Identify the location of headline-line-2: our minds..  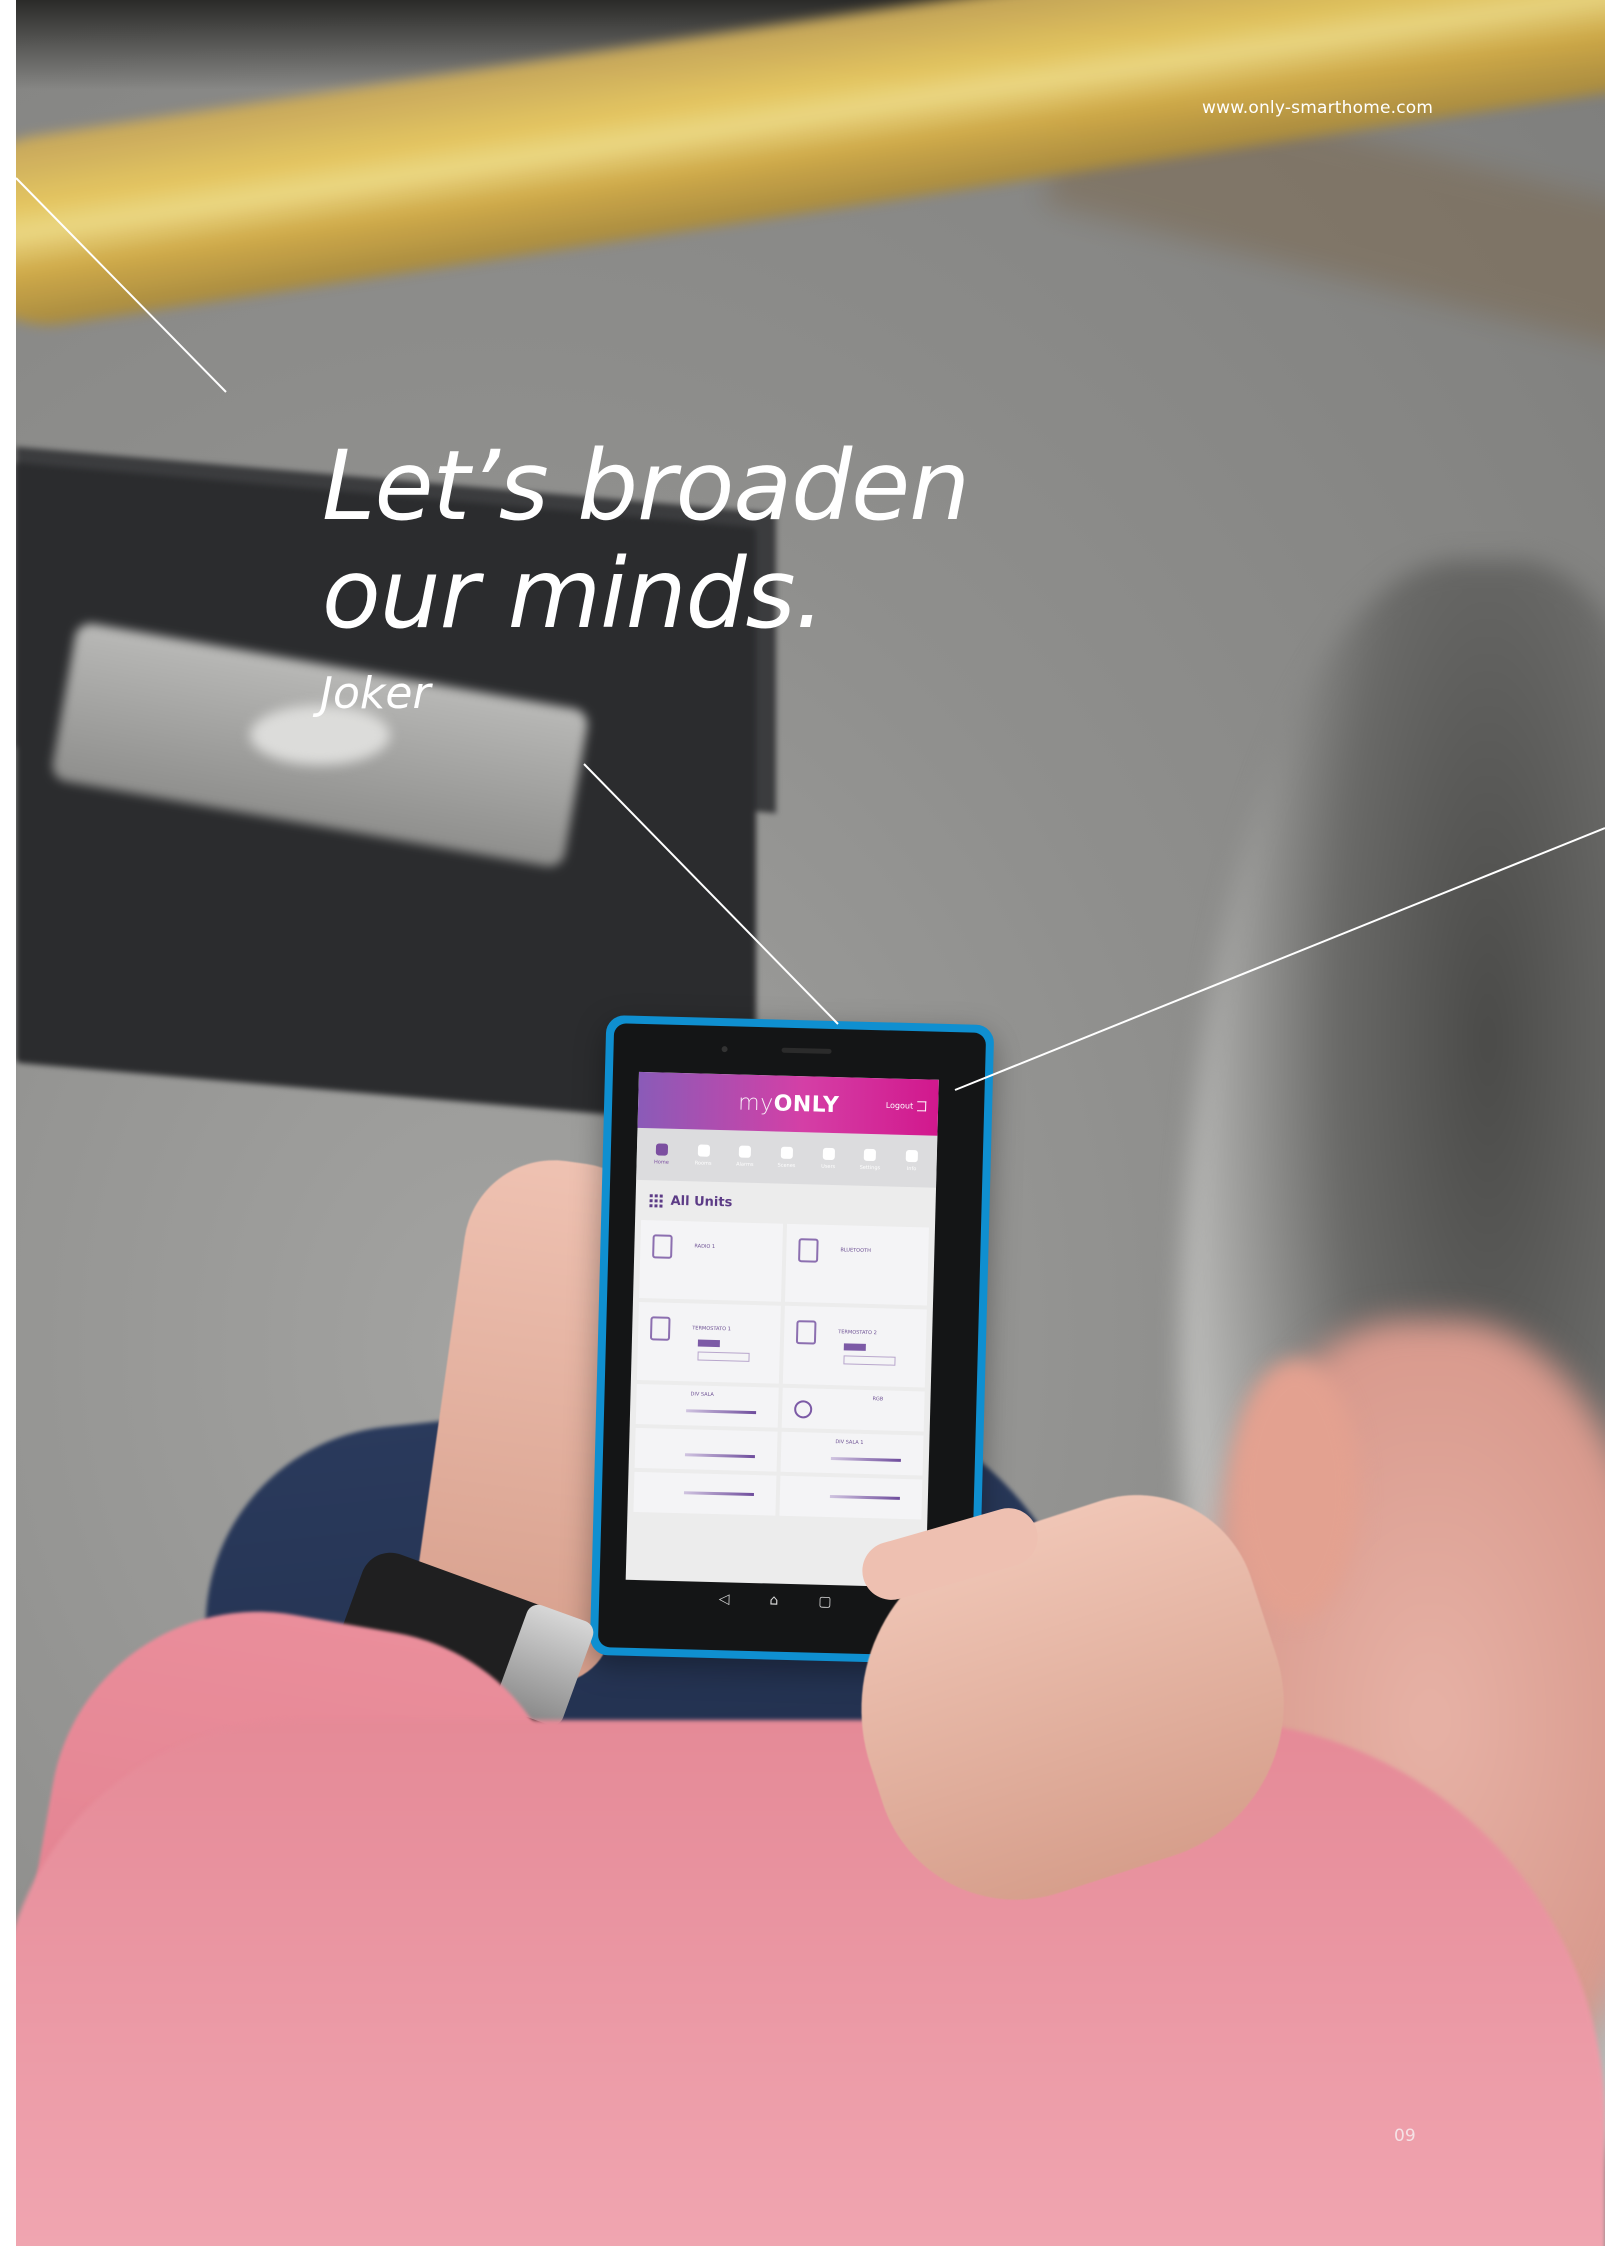
(573, 594).